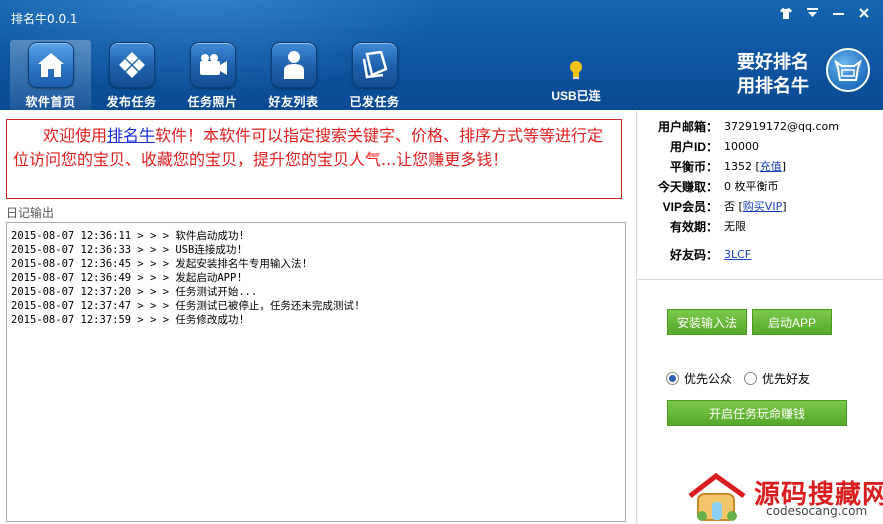  Describe the element at coordinates (687, 126) in the screenshot. I see `email-label: 用户邮箱：` at that location.